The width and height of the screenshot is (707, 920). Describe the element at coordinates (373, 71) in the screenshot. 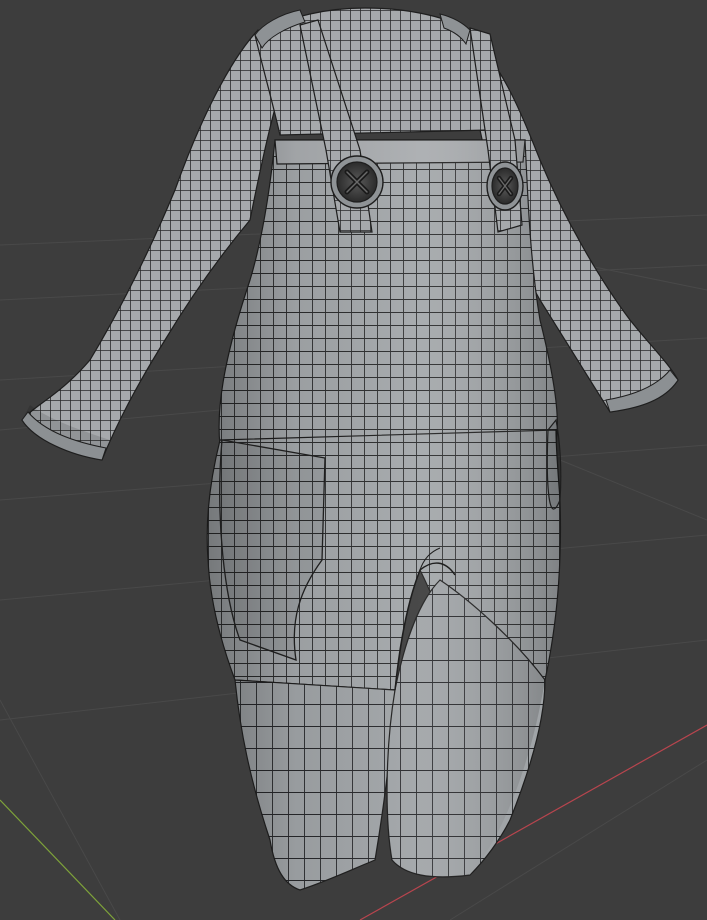

I see `shirt-torso` at that location.